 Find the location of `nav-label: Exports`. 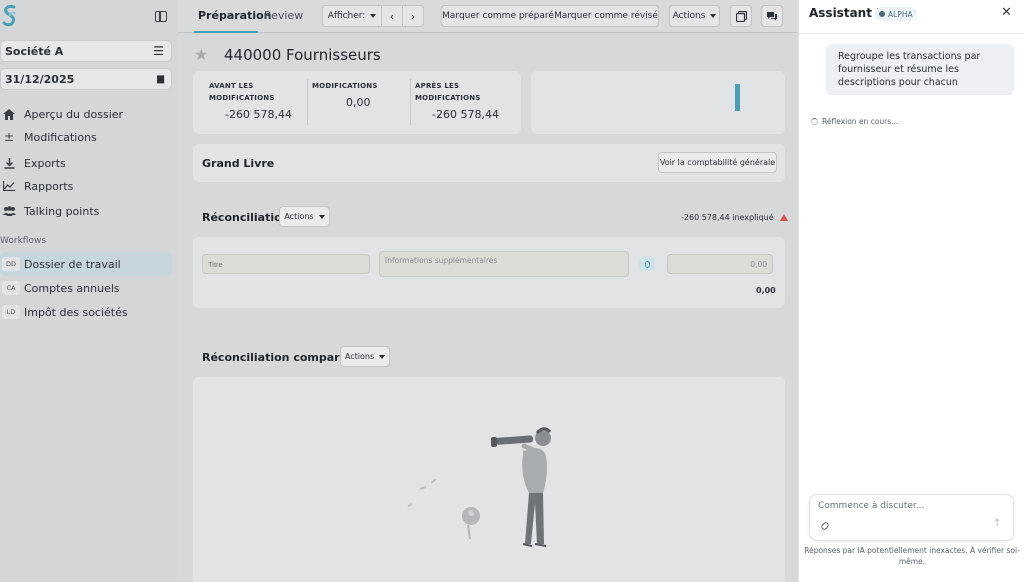

nav-label: Exports is located at coordinates (45, 163).